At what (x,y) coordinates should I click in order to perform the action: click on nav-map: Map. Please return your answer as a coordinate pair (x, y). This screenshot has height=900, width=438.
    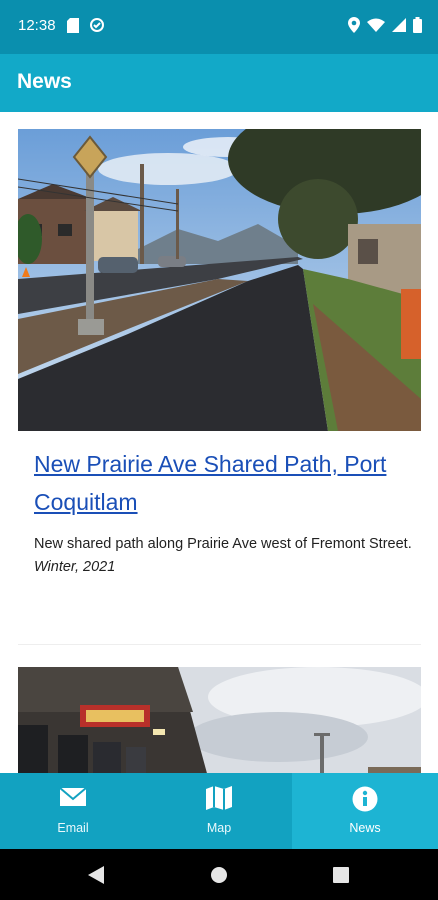
    Looking at the image, I should click on (219, 811).